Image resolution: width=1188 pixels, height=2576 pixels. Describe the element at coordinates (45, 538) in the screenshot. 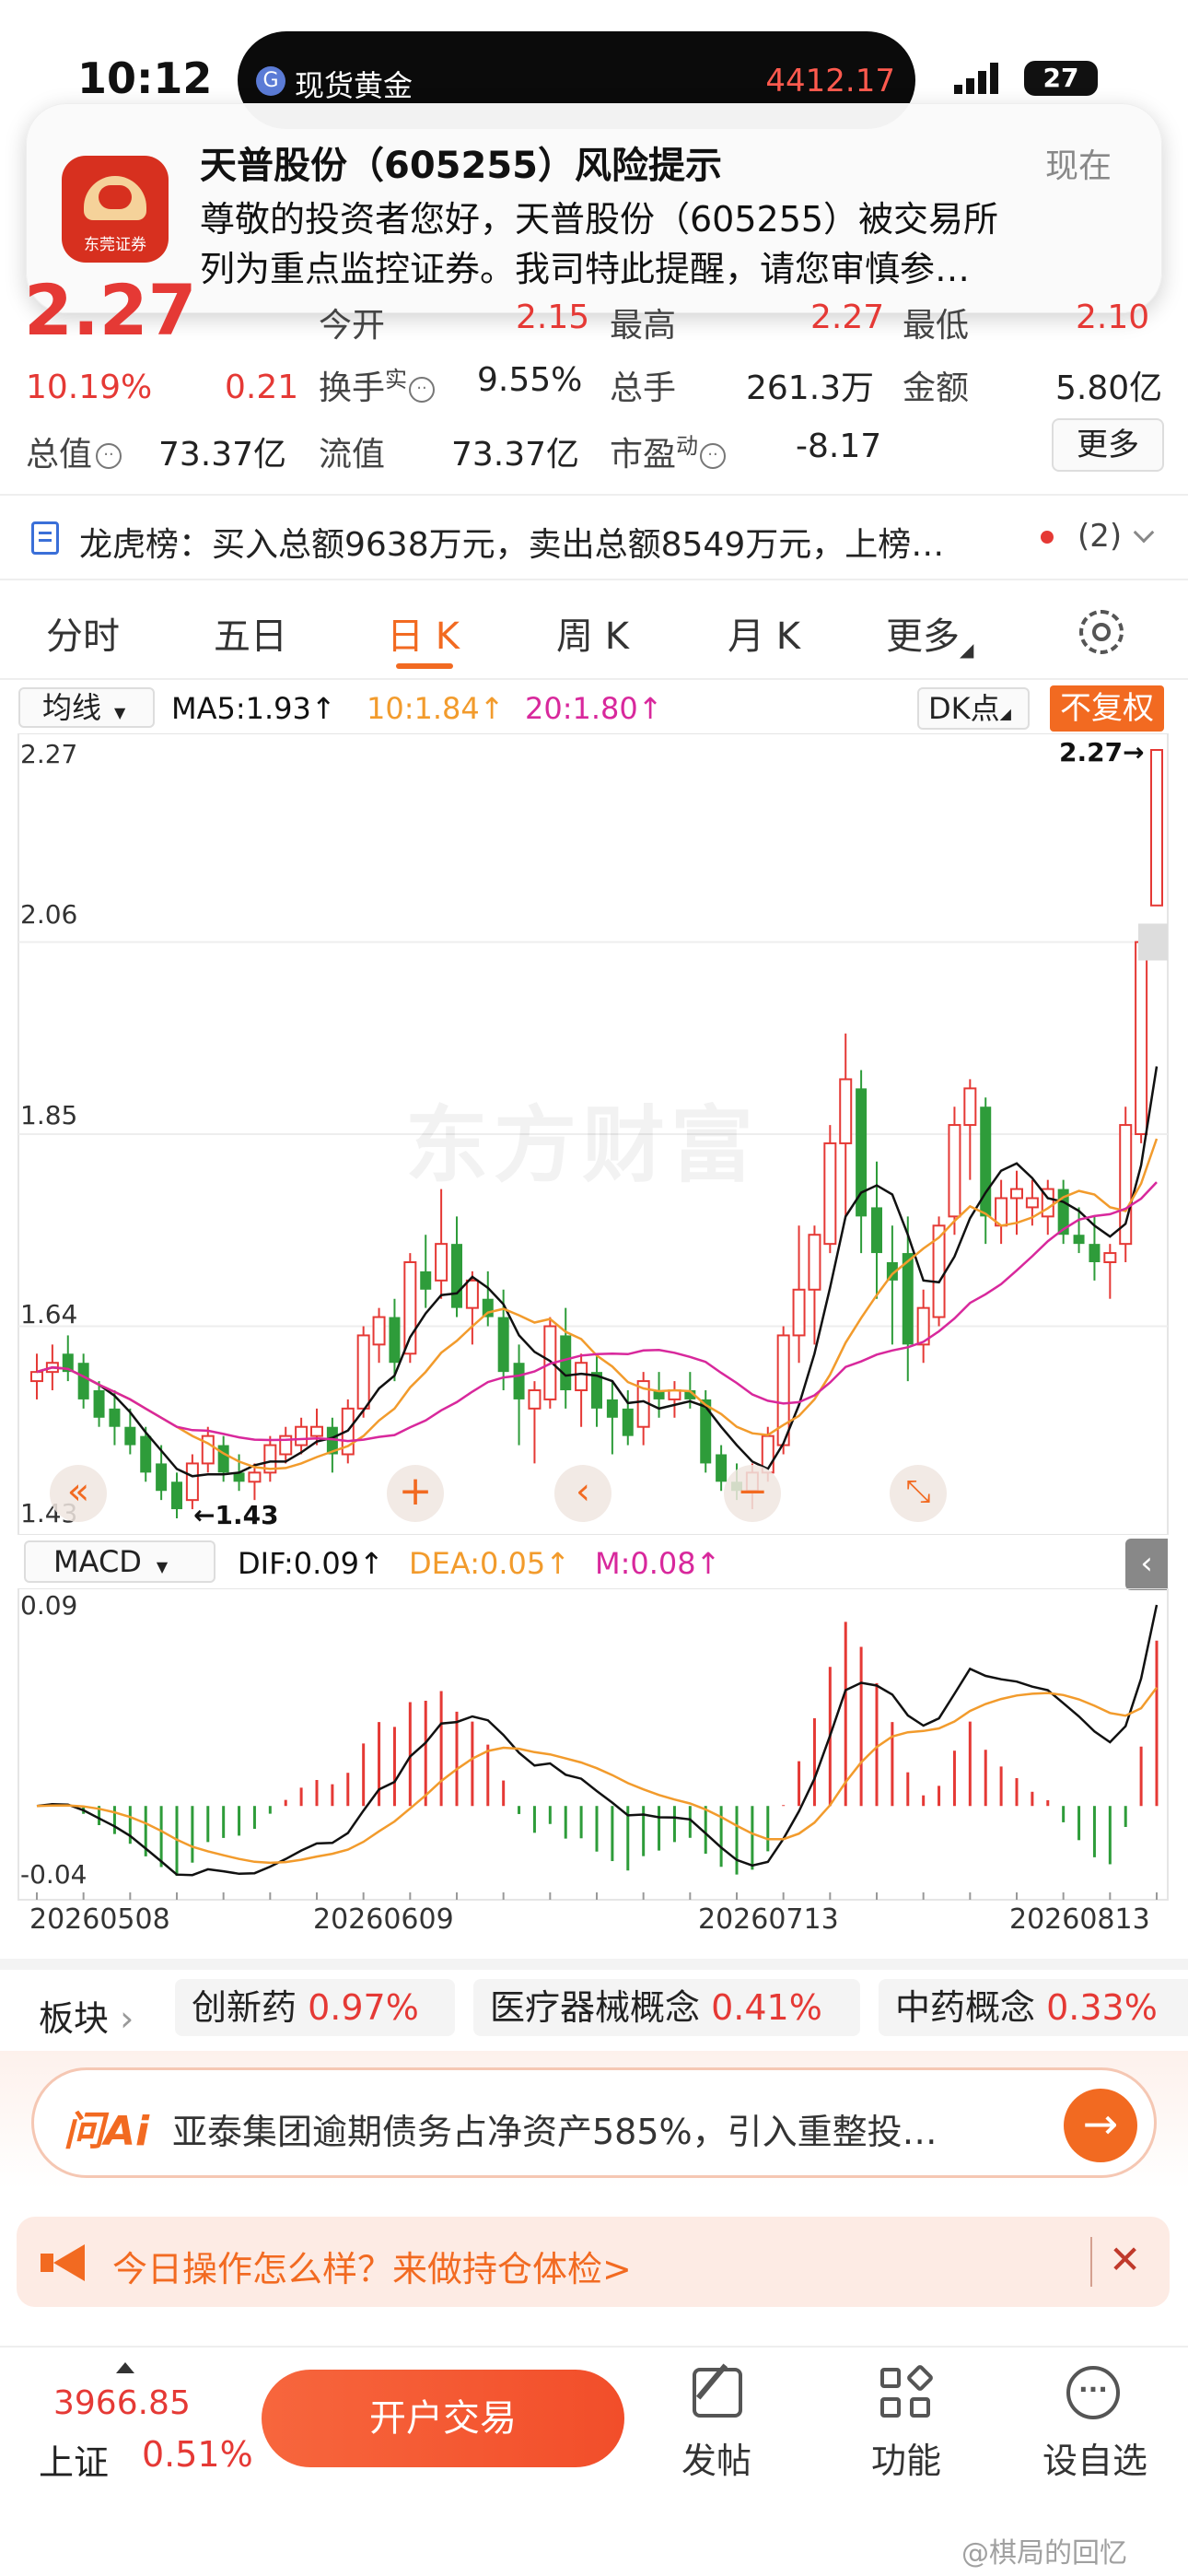

I see `document-icon` at that location.